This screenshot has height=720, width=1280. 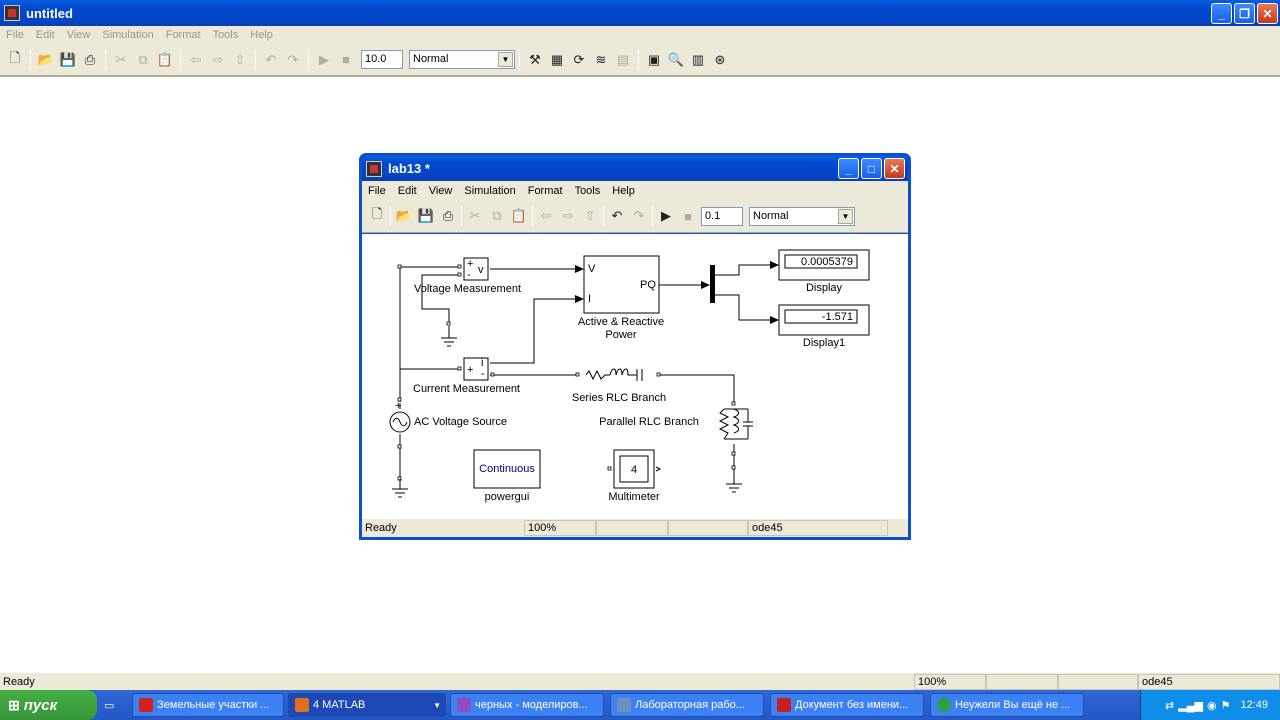 What do you see at coordinates (640, 682) in the screenshot?
I see `main-statusbar: Ready 100% ode45` at bounding box center [640, 682].